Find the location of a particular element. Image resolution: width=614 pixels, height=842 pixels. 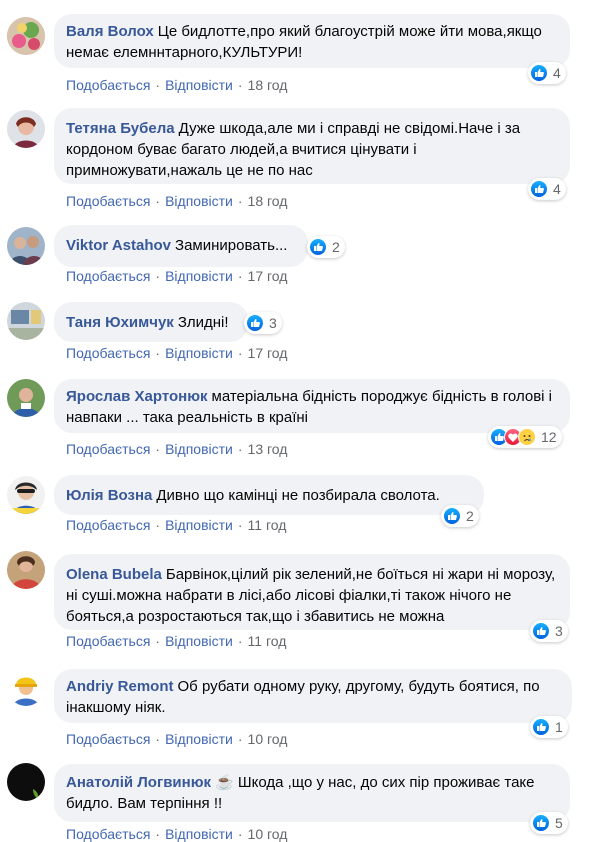

comment-author: Andriy Remont is located at coordinates (120, 686).